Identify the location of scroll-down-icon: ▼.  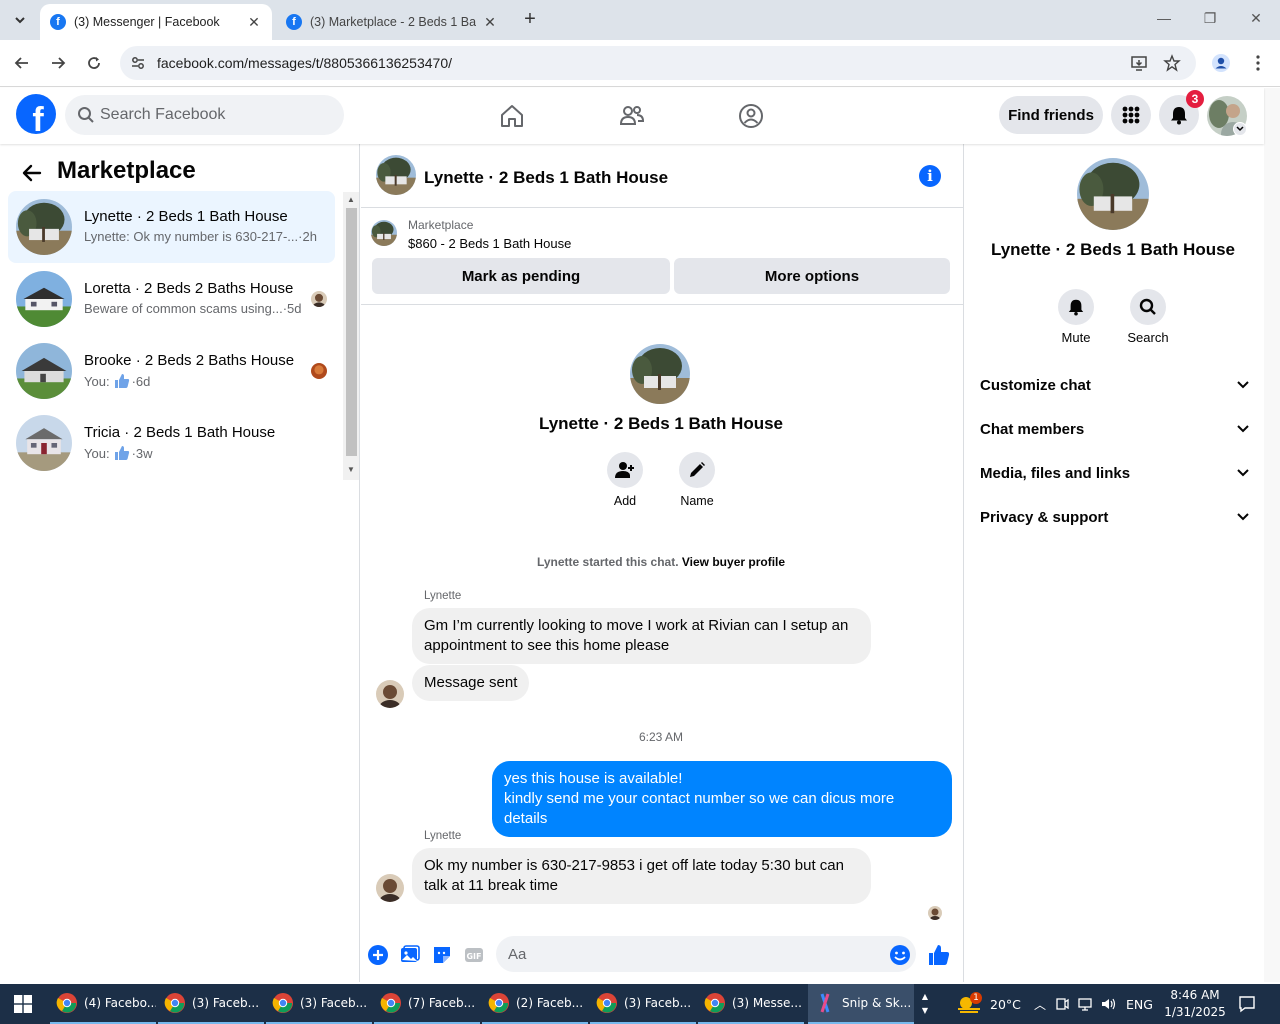
(351, 470).